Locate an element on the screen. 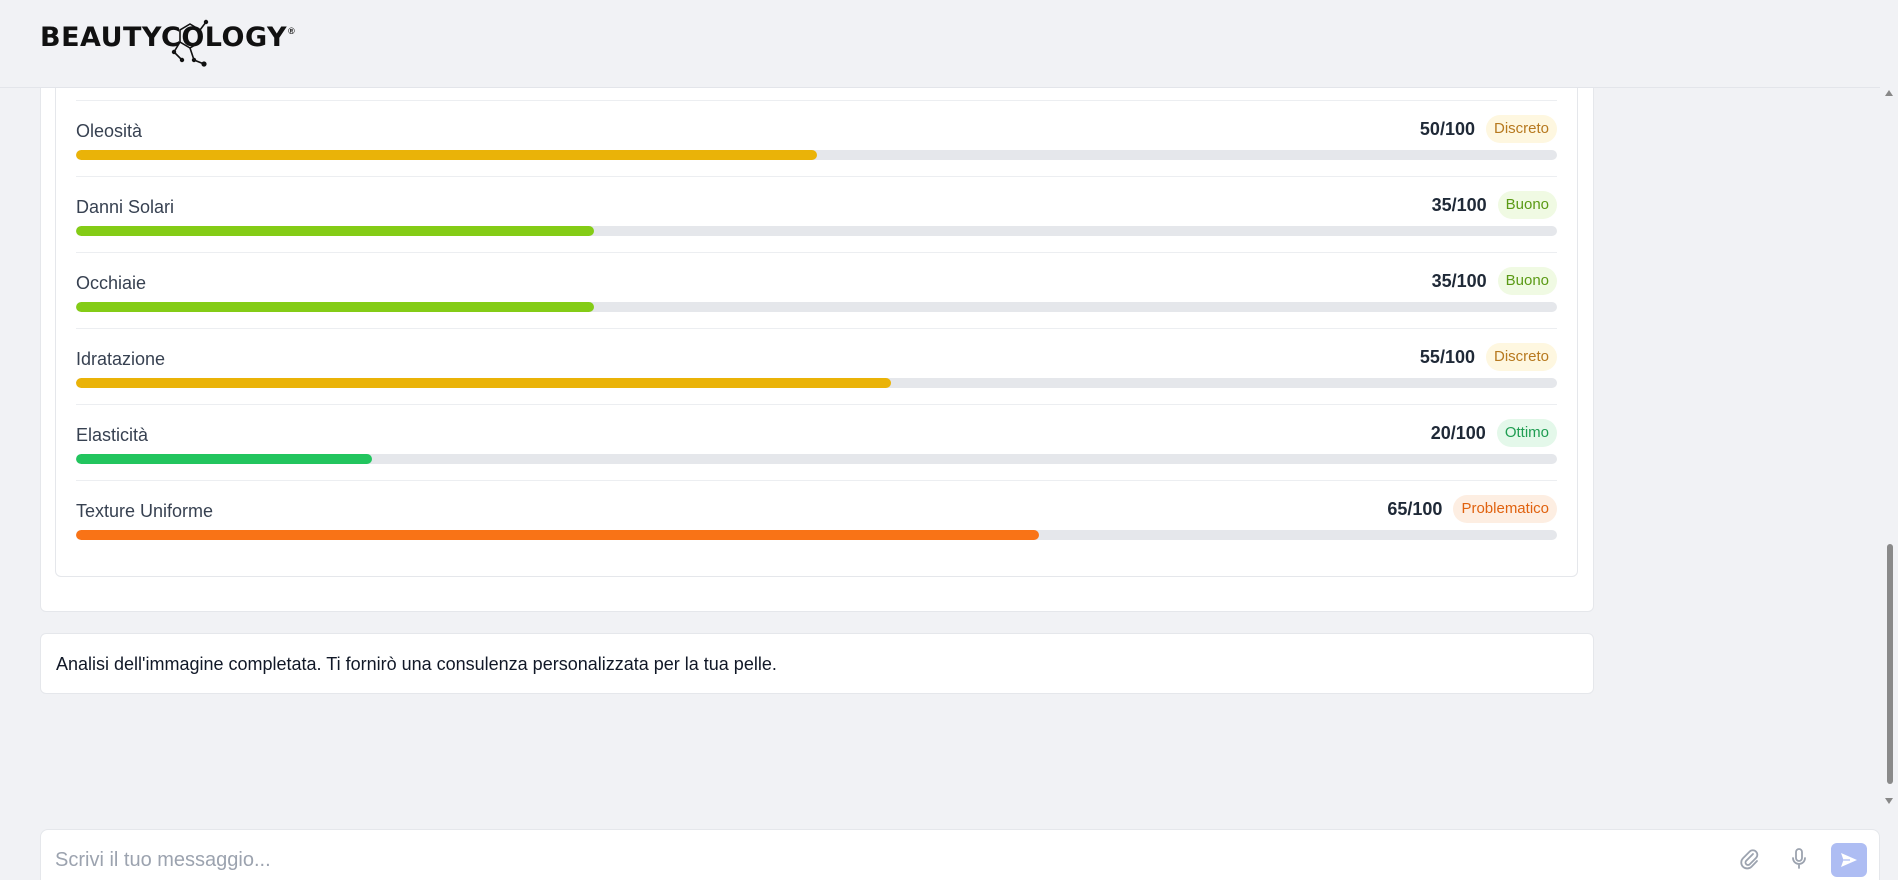  app-header: BEAUTYCOLOGY ® is located at coordinates (940, 44).